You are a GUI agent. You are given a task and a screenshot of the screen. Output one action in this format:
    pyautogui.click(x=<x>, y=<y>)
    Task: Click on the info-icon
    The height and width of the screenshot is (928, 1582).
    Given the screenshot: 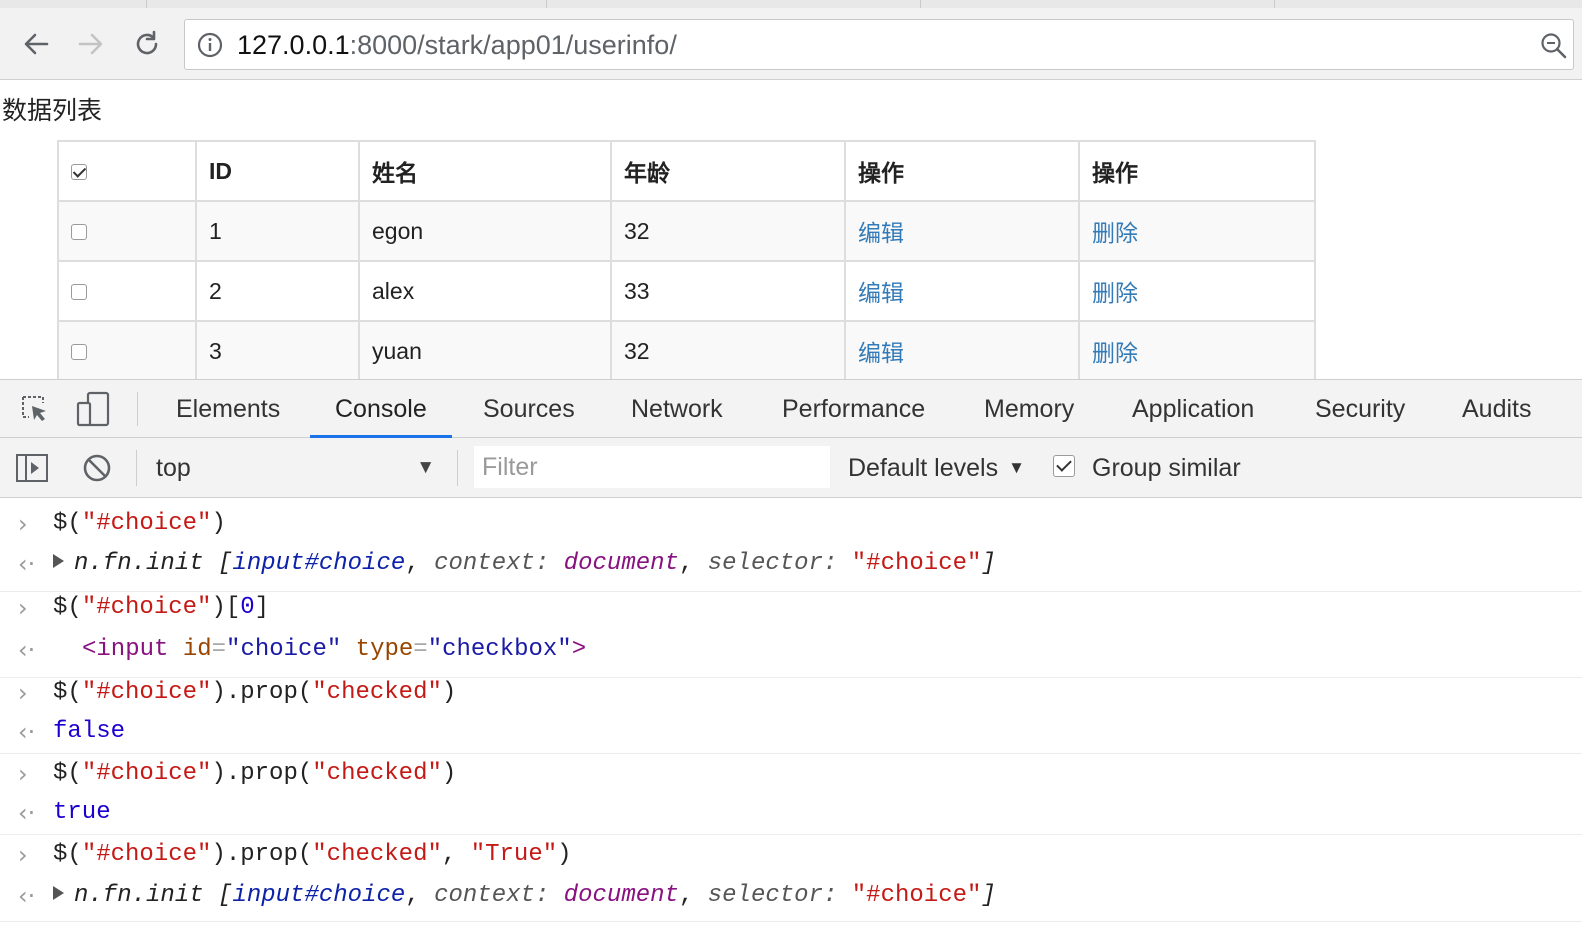 What is the action you would take?
    pyautogui.click(x=210, y=45)
    